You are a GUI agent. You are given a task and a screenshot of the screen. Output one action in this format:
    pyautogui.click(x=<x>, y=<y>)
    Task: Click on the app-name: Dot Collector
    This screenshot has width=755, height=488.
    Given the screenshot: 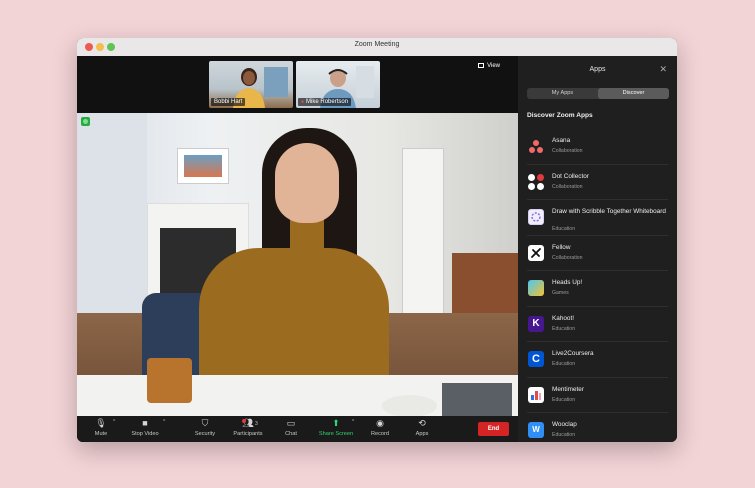 What is the action you would take?
    pyautogui.click(x=570, y=176)
    